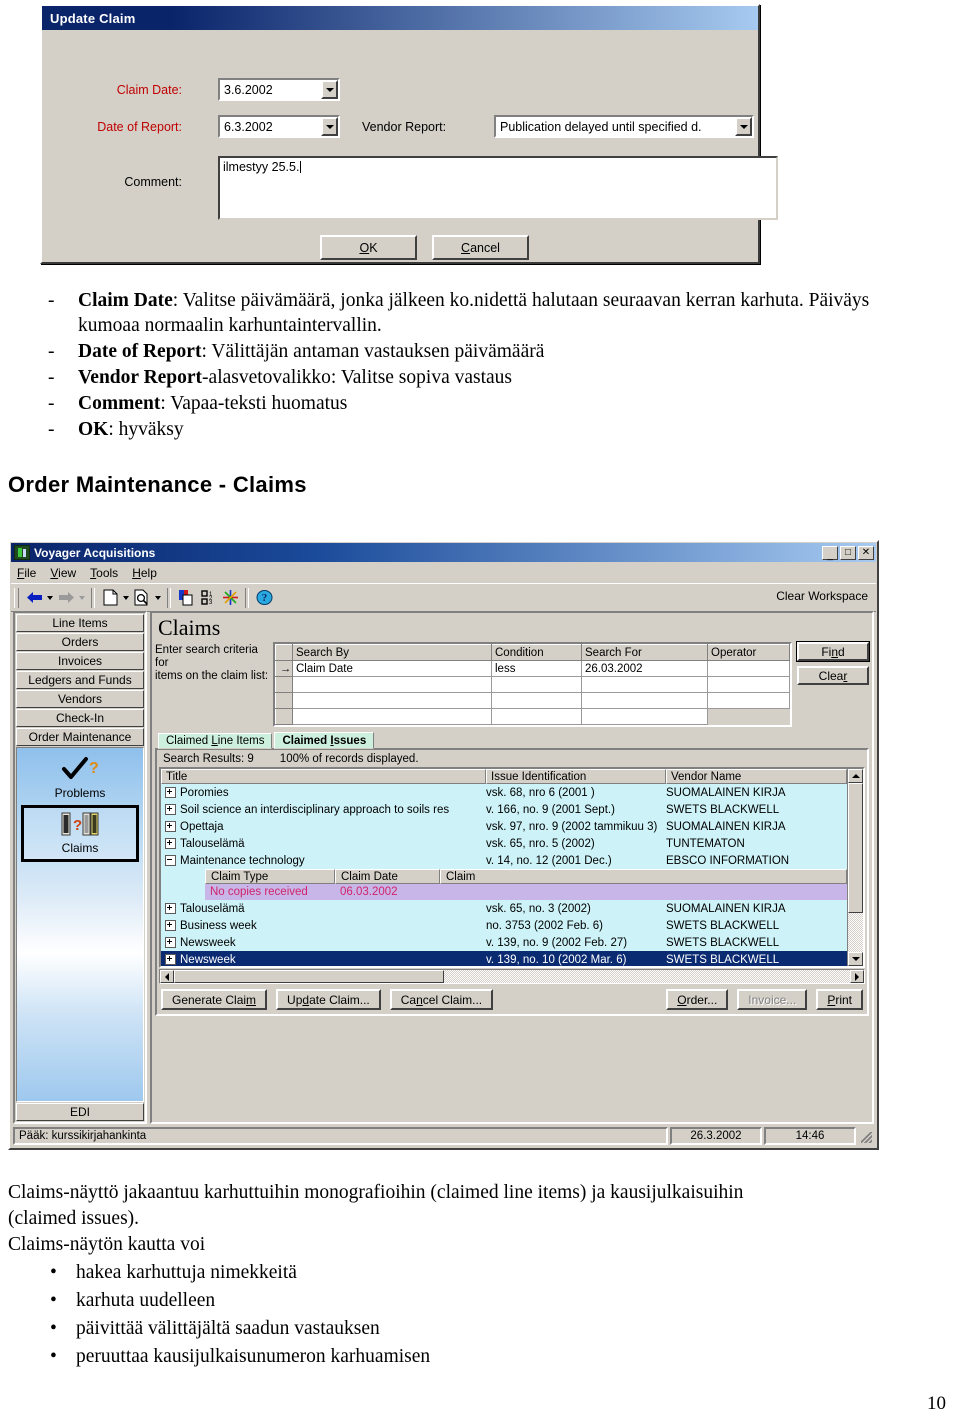 Image resolution: width=960 pixels, height=1423 pixels. Describe the element at coordinates (270, 876) in the screenshot. I see `column-header-claim-type: Claim Type` at that location.